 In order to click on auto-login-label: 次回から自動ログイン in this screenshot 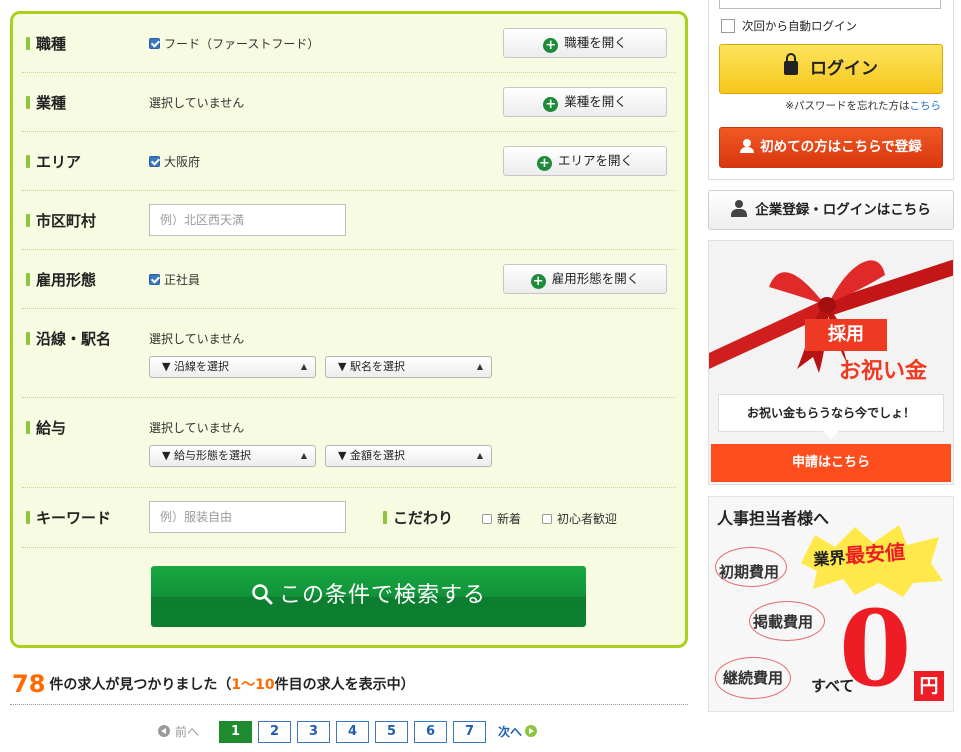, I will do `click(799, 26)`.